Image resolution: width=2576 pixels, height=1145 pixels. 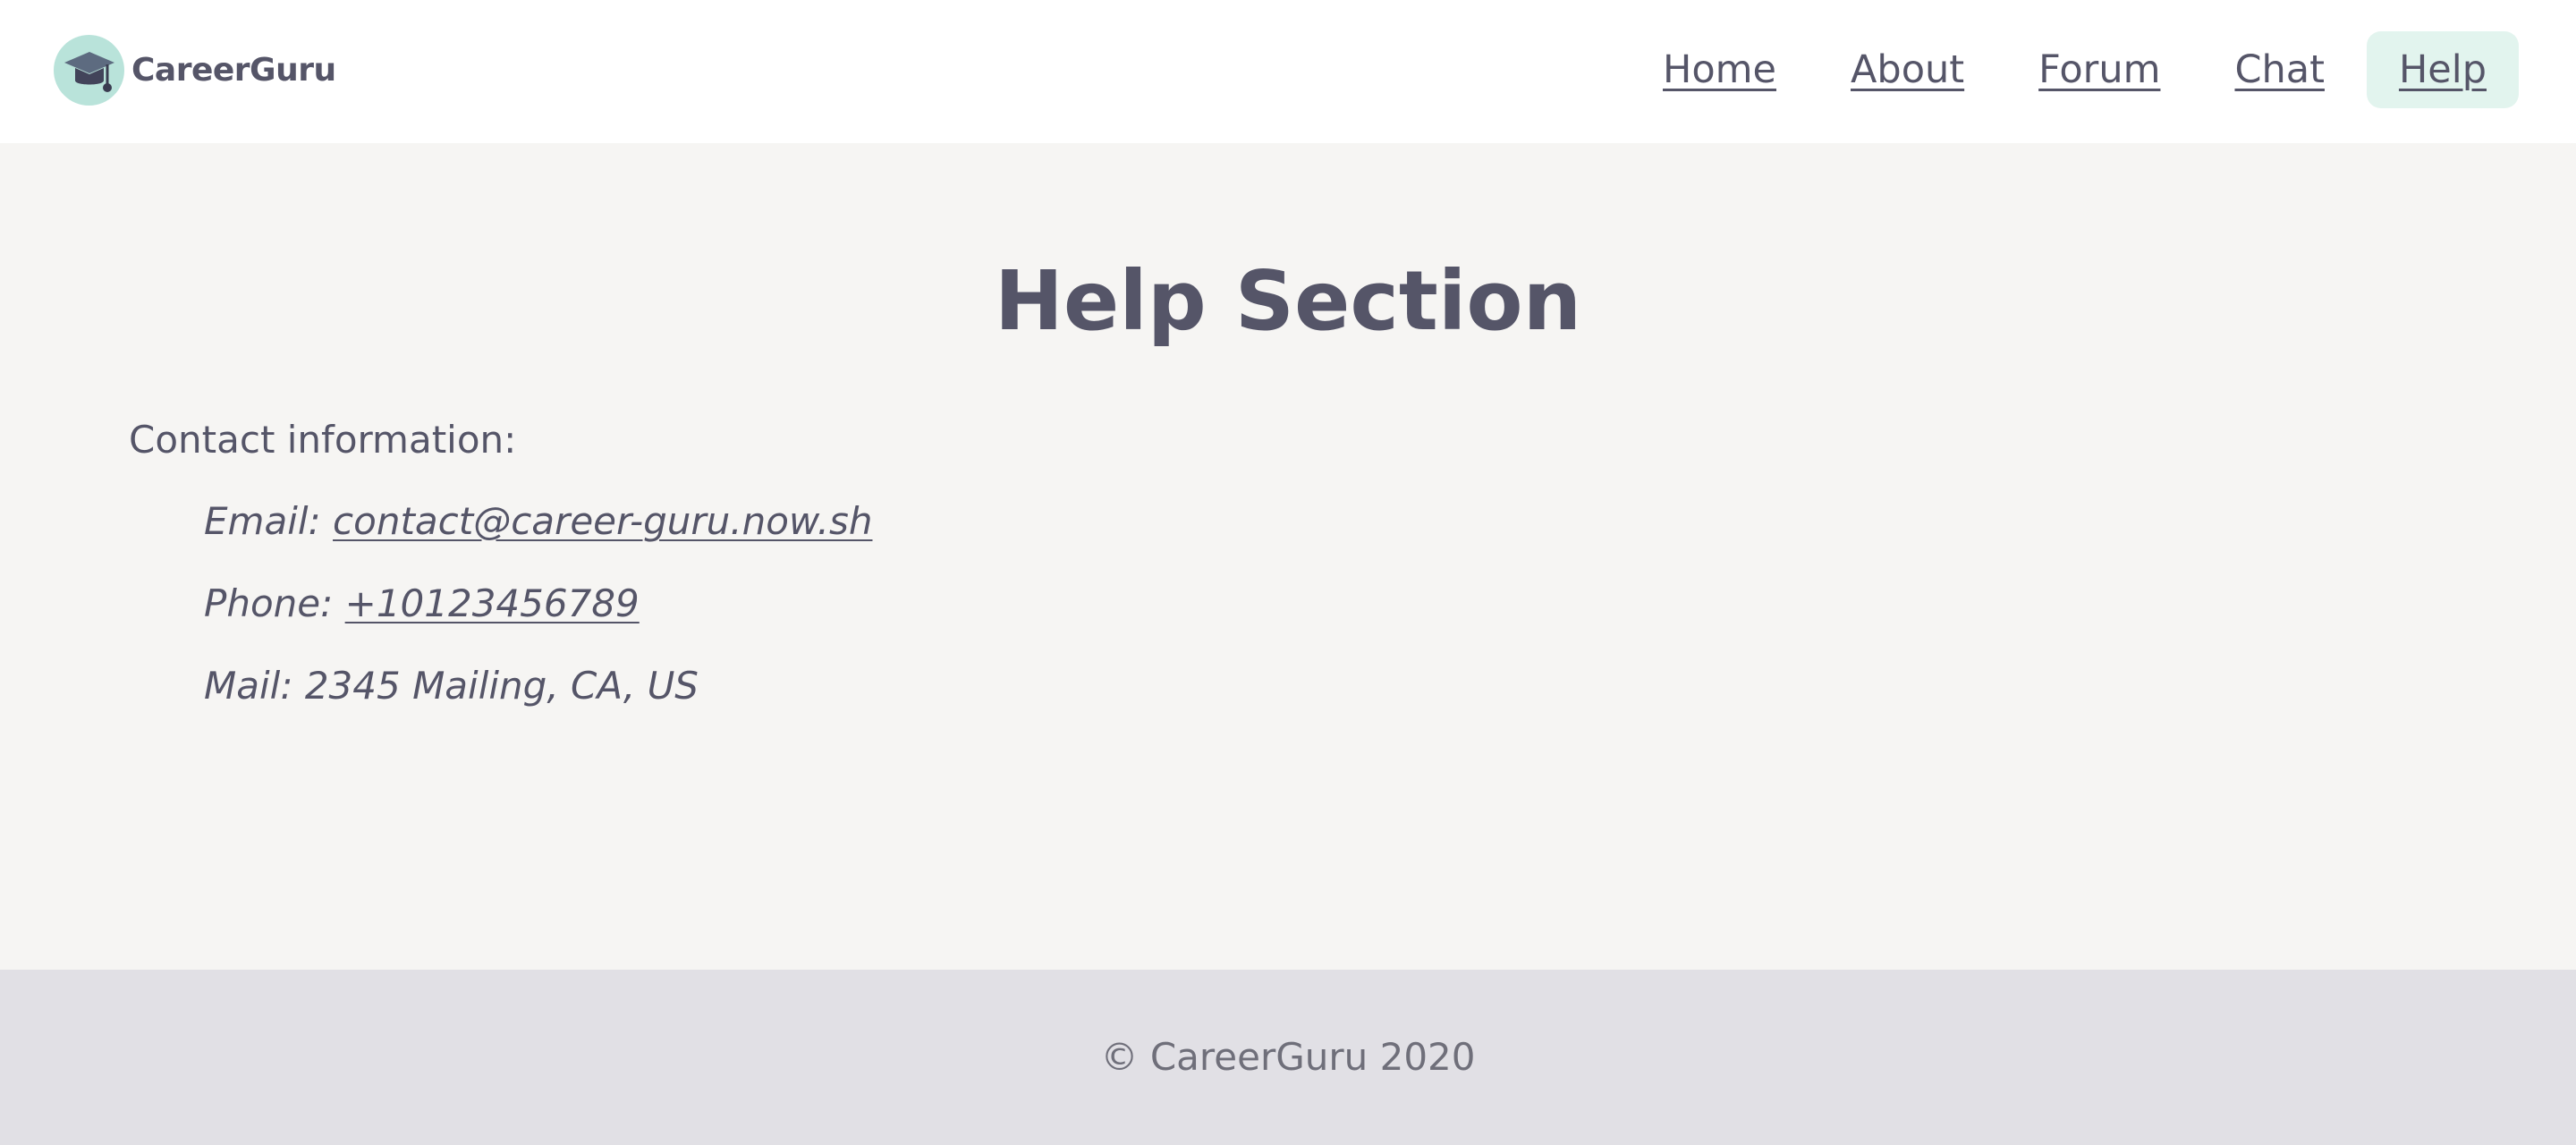 I want to click on nav-chat-link: Chat, so click(x=2279, y=69).